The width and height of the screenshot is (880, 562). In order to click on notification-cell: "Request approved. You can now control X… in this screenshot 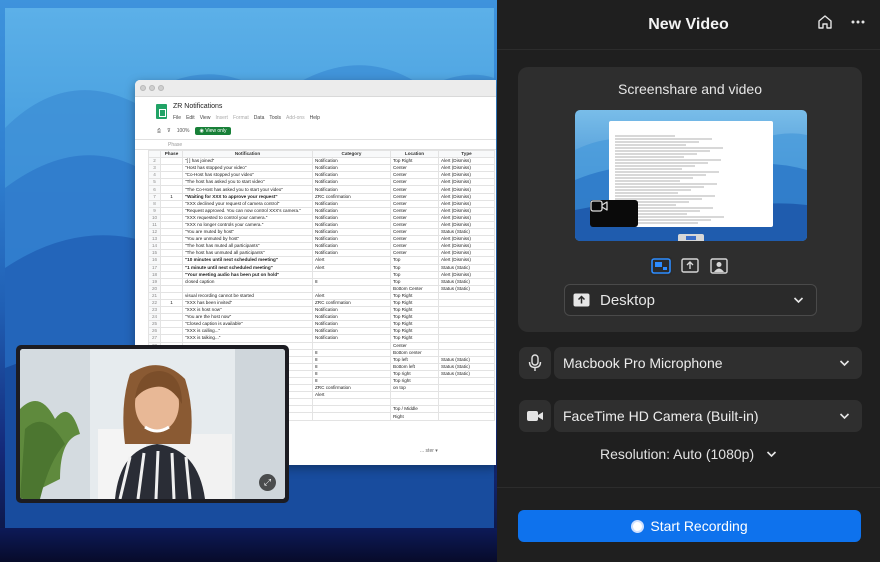, I will do `click(247, 210)`.